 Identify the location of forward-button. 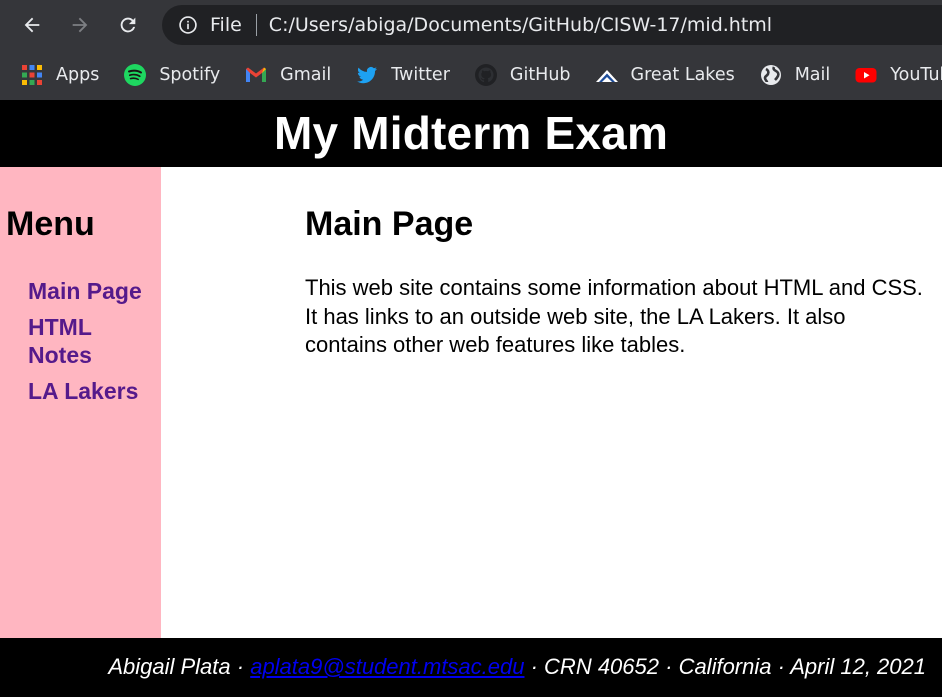
(80, 25).